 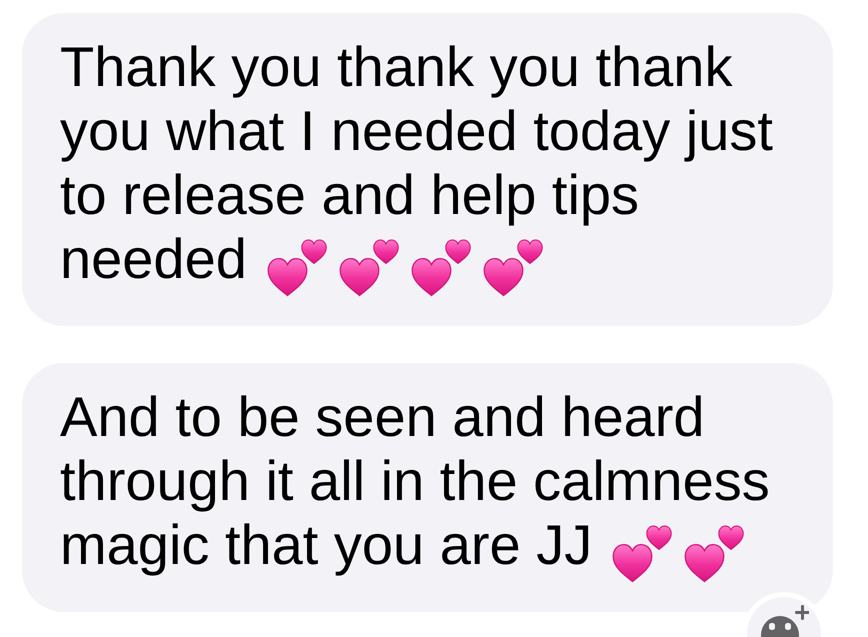 What do you see at coordinates (416, 130) in the screenshot?
I see `message-line: you what I needed today just` at bounding box center [416, 130].